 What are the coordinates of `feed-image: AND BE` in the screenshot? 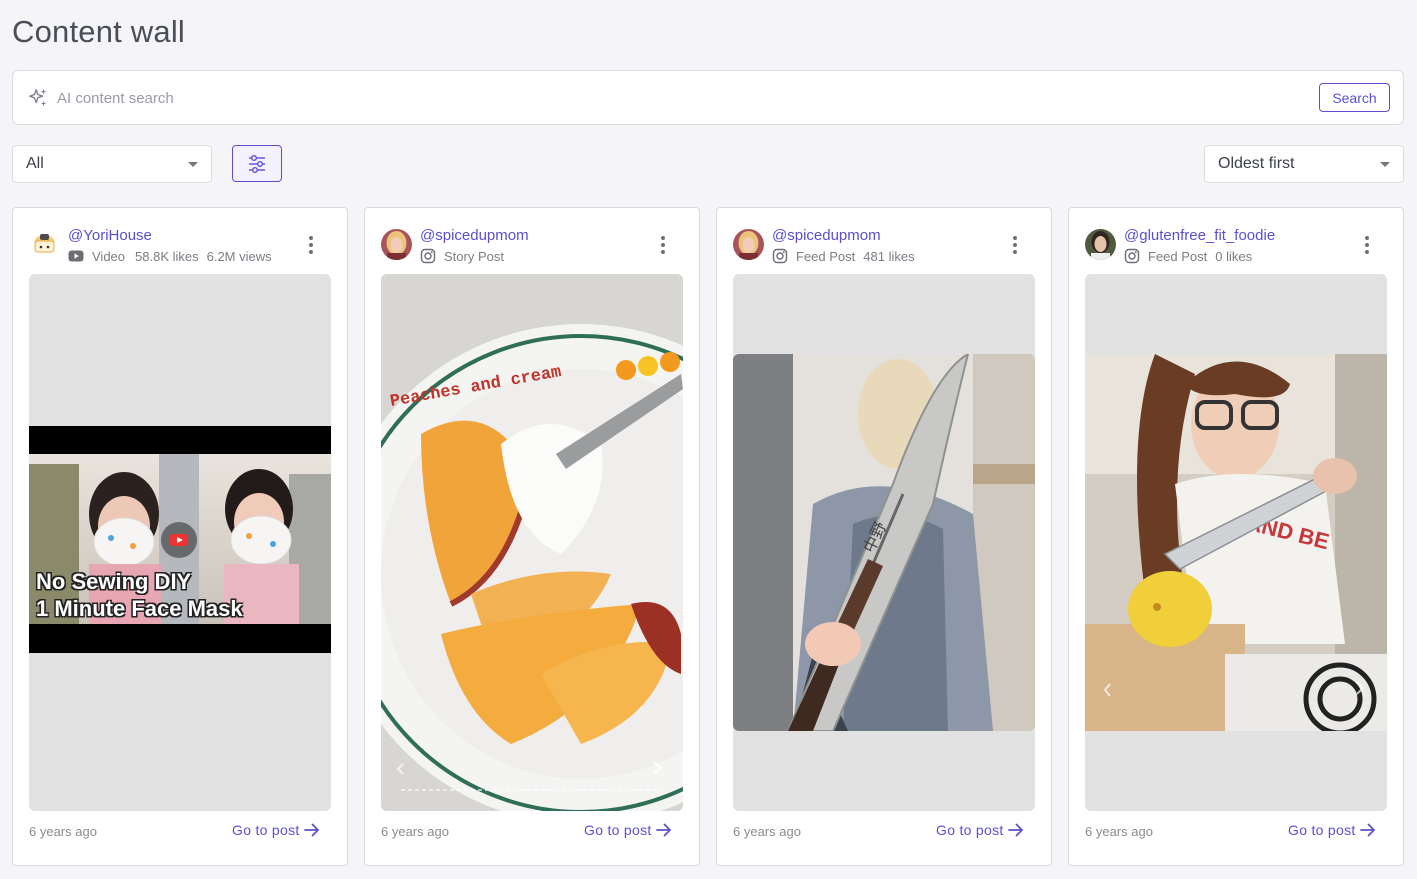 It's located at (1236, 542).